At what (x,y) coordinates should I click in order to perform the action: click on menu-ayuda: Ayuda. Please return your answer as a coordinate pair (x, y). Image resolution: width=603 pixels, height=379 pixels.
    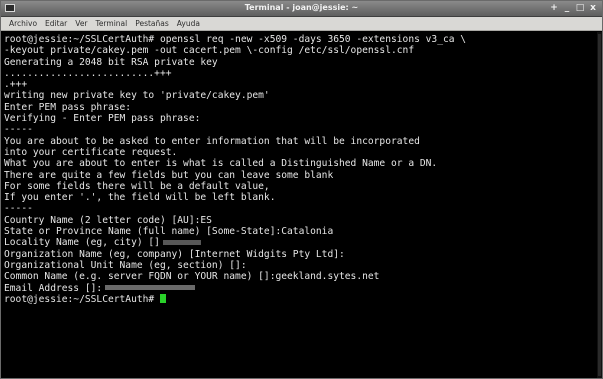
    Looking at the image, I should click on (188, 23).